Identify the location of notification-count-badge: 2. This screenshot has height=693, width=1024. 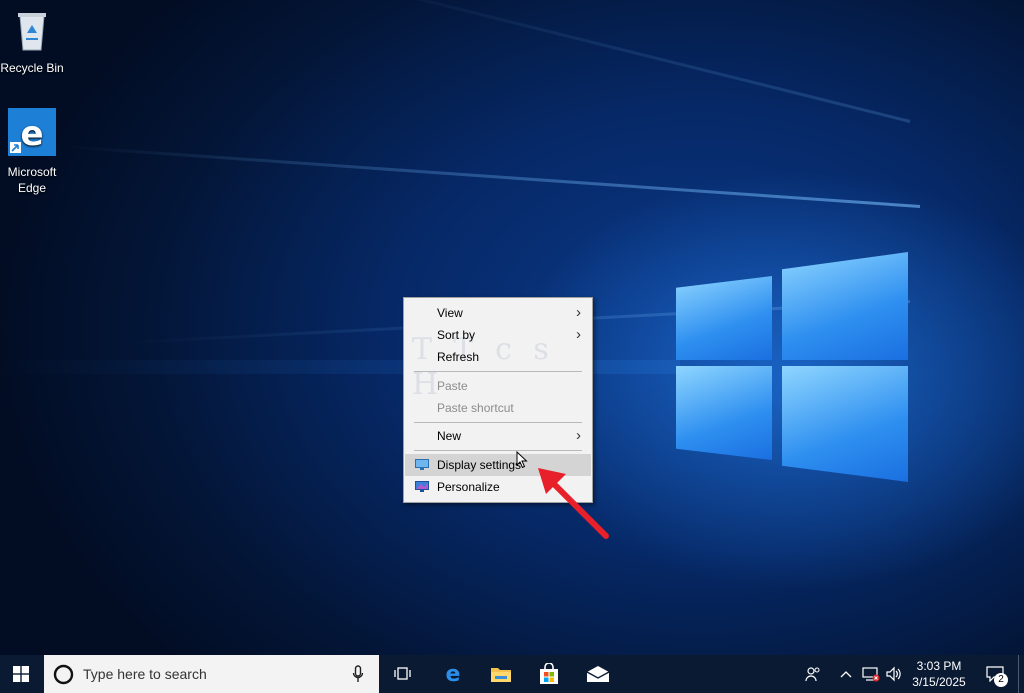
(1001, 680).